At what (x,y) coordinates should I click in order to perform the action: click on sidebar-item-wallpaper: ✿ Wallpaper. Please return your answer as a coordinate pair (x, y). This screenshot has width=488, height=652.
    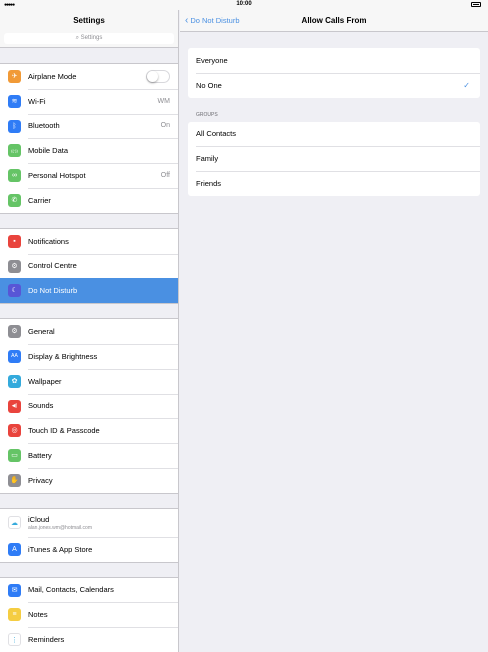
    Looking at the image, I should click on (89, 381).